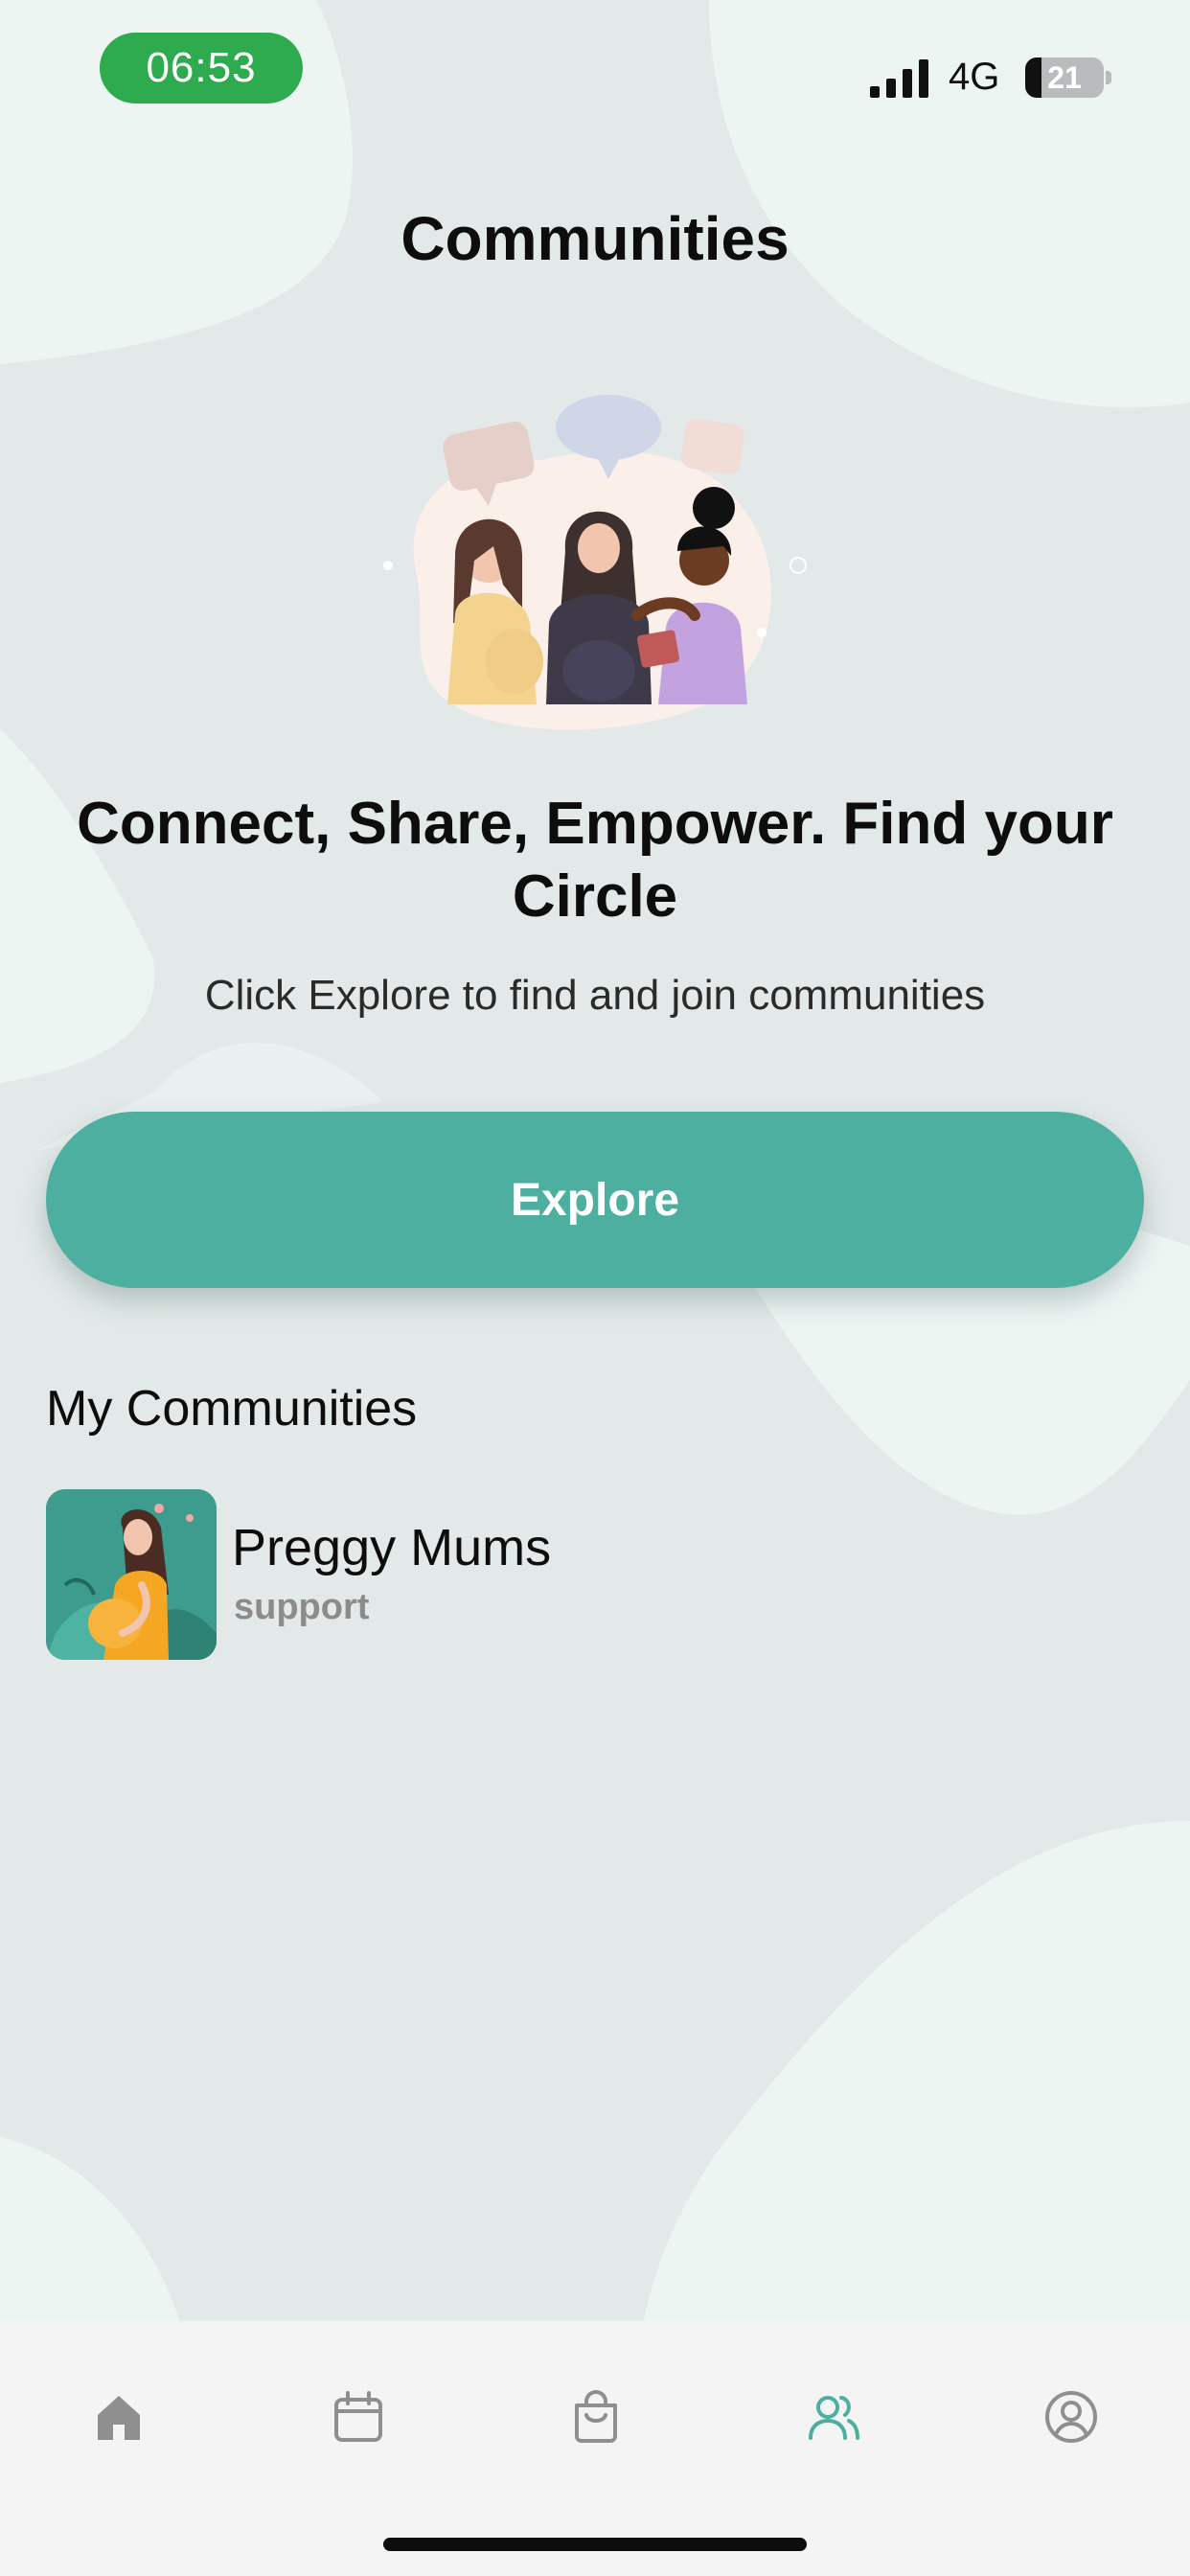 The image size is (1190, 2576). What do you see at coordinates (302, 1607) in the screenshot?
I see `community-tag: support` at bounding box center [302, 1607].